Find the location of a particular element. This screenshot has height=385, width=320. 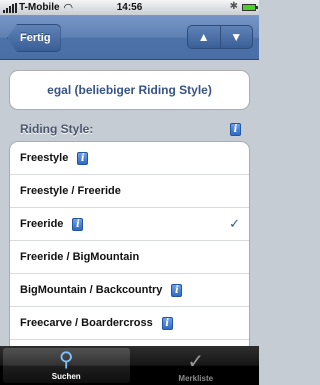

list-item-label: Freestyle / Freeride is located at coordinates (70, 191).